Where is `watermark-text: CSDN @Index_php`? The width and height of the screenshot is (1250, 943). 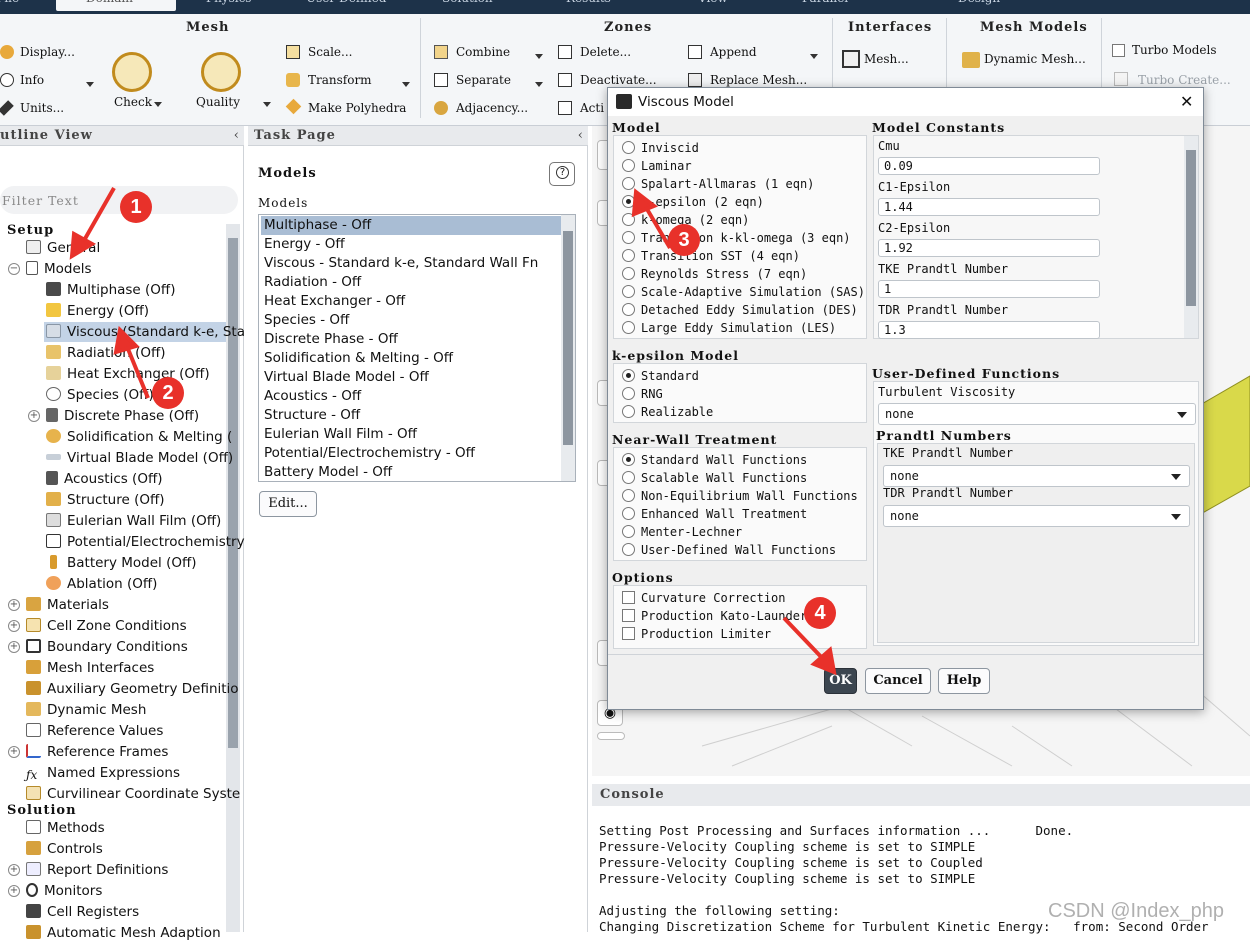 watermark-text: CSDN @Index_php is located at coordinates (1136, 911).